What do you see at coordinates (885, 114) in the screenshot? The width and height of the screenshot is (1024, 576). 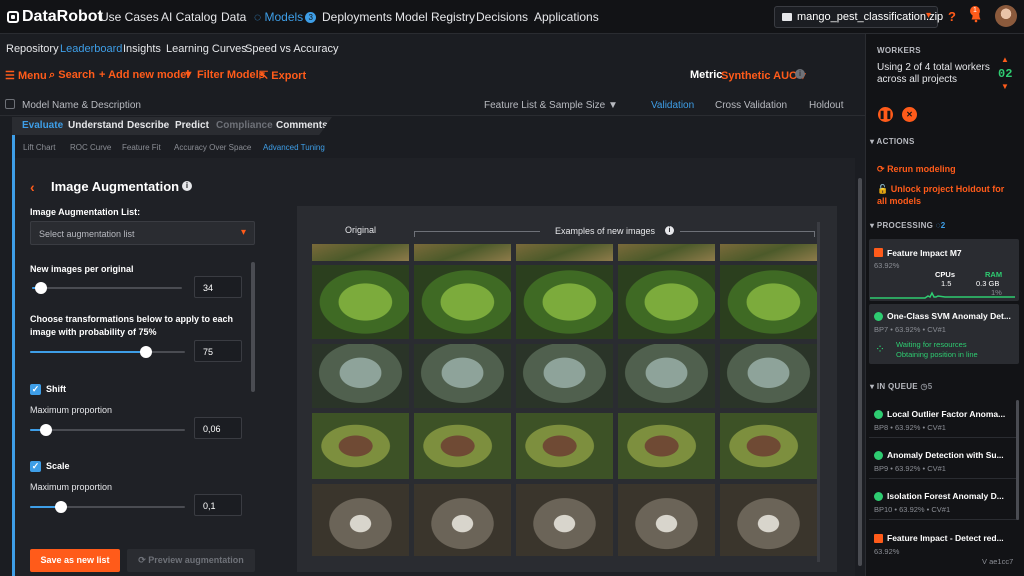 I see `pause-icon: ❚❚` at bounding box center [885, 114].